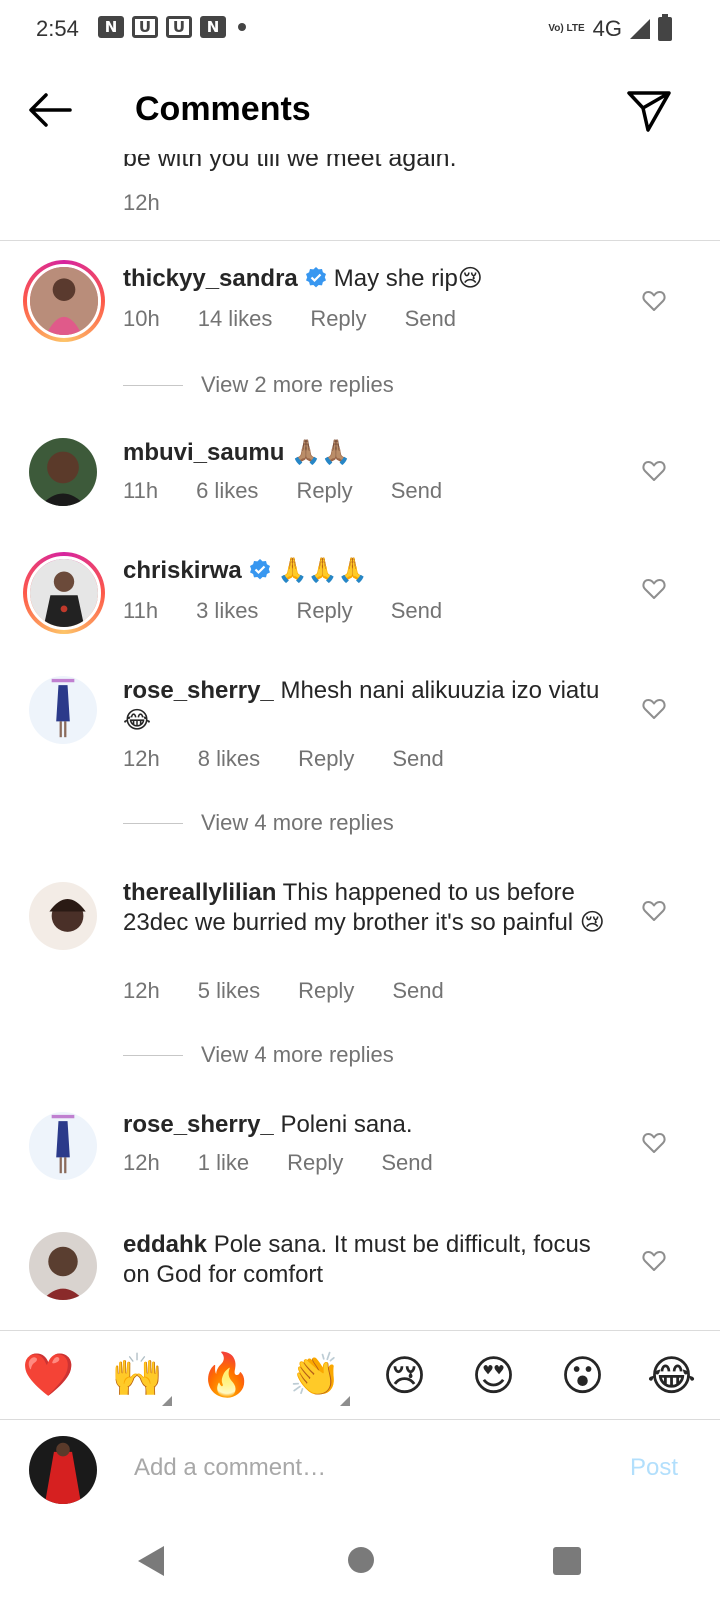  I want to click on comment-likes: 3 likes, so click(227, 611).